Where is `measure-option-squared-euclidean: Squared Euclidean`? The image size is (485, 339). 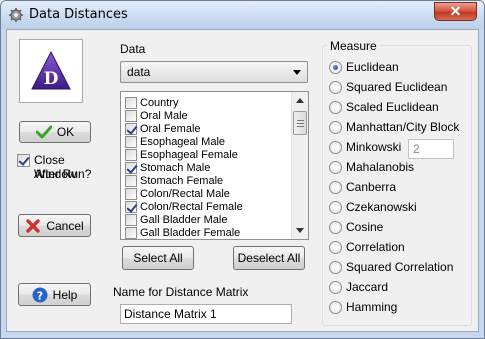 measure-option-squared-euclidean: Squared Euclidean is located at coordinates (388, 87).